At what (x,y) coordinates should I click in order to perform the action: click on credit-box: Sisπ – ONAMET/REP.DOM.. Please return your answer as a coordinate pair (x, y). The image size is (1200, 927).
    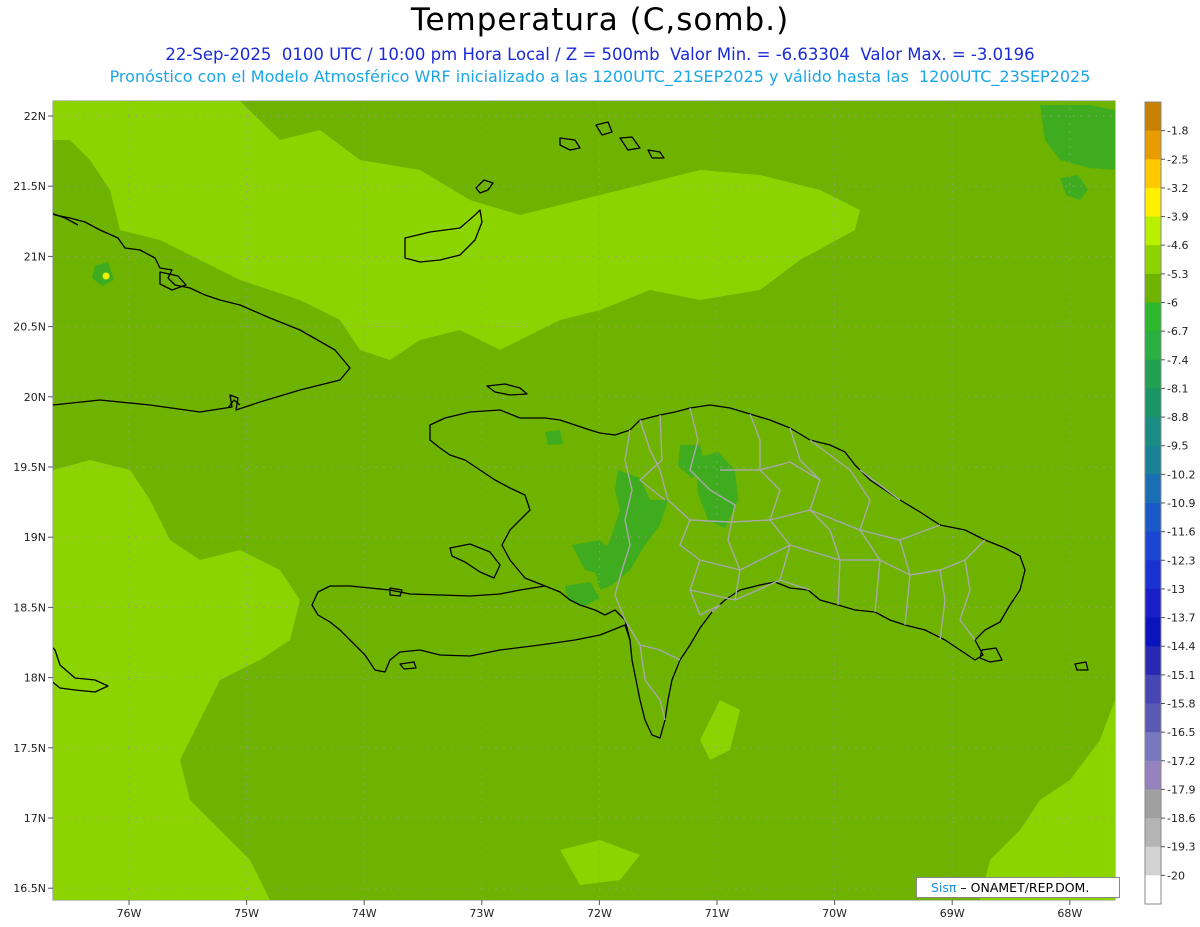
    Looking at the image, I should click on (1018, 887).